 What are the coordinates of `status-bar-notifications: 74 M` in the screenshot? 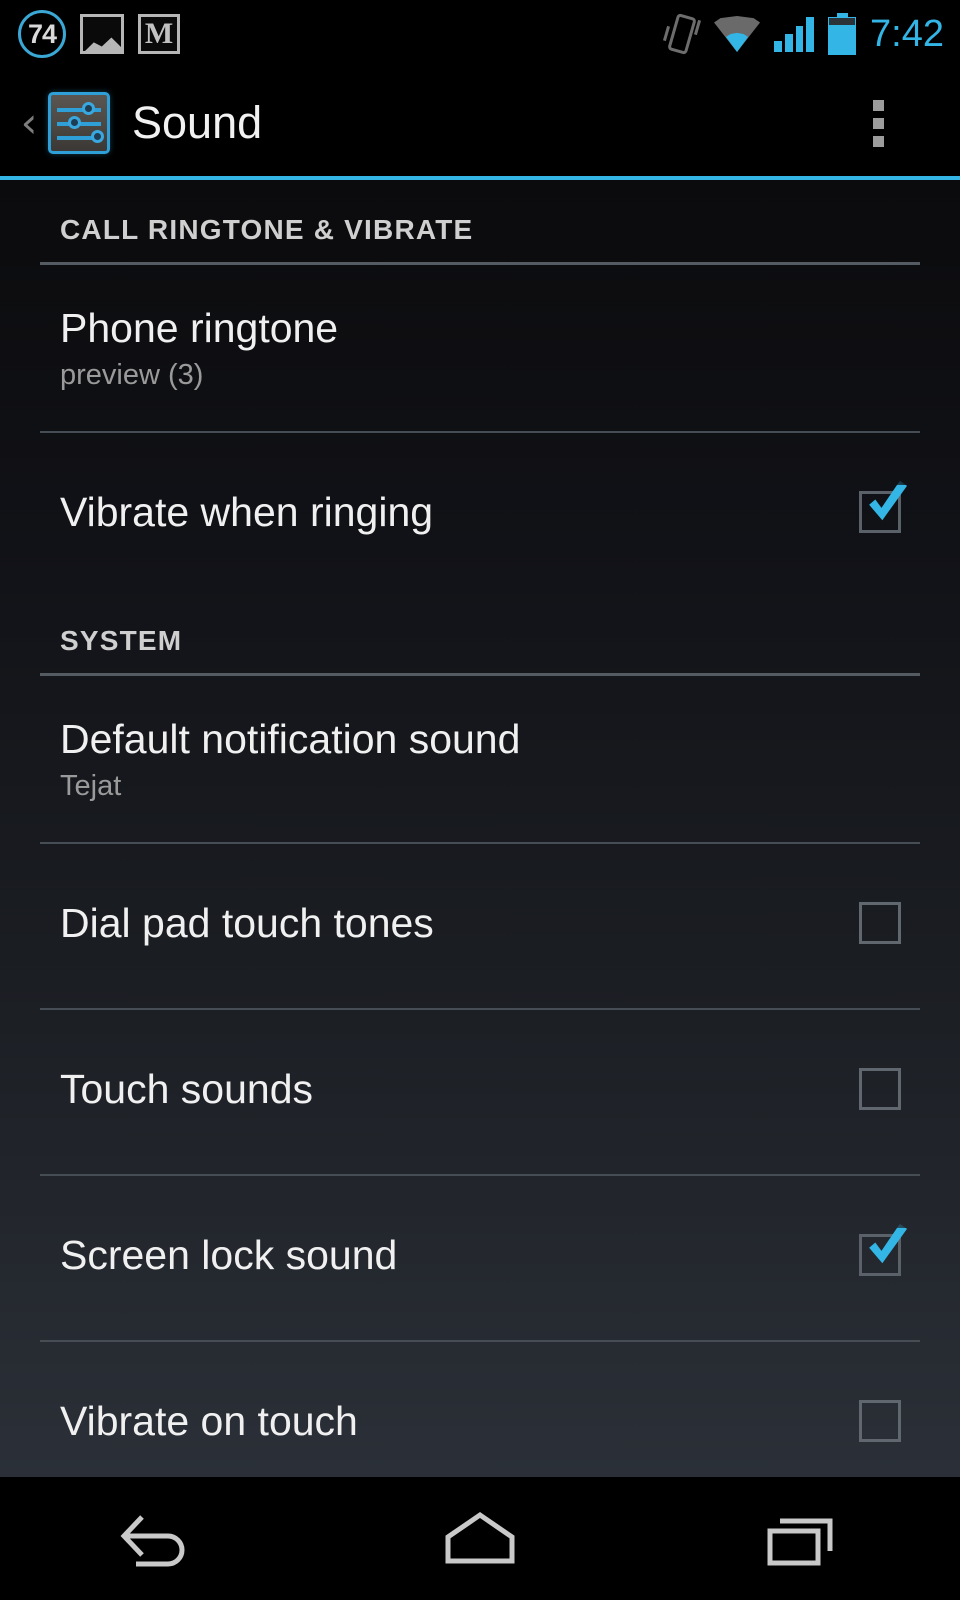 It's located at (99, 34).